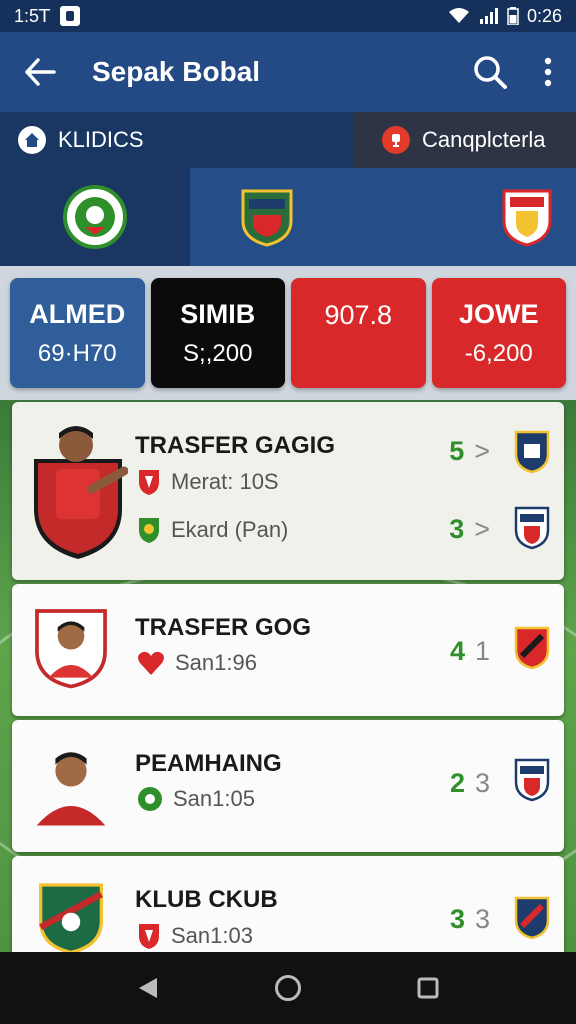  I want to click on heart-icon, so click(151, 663).